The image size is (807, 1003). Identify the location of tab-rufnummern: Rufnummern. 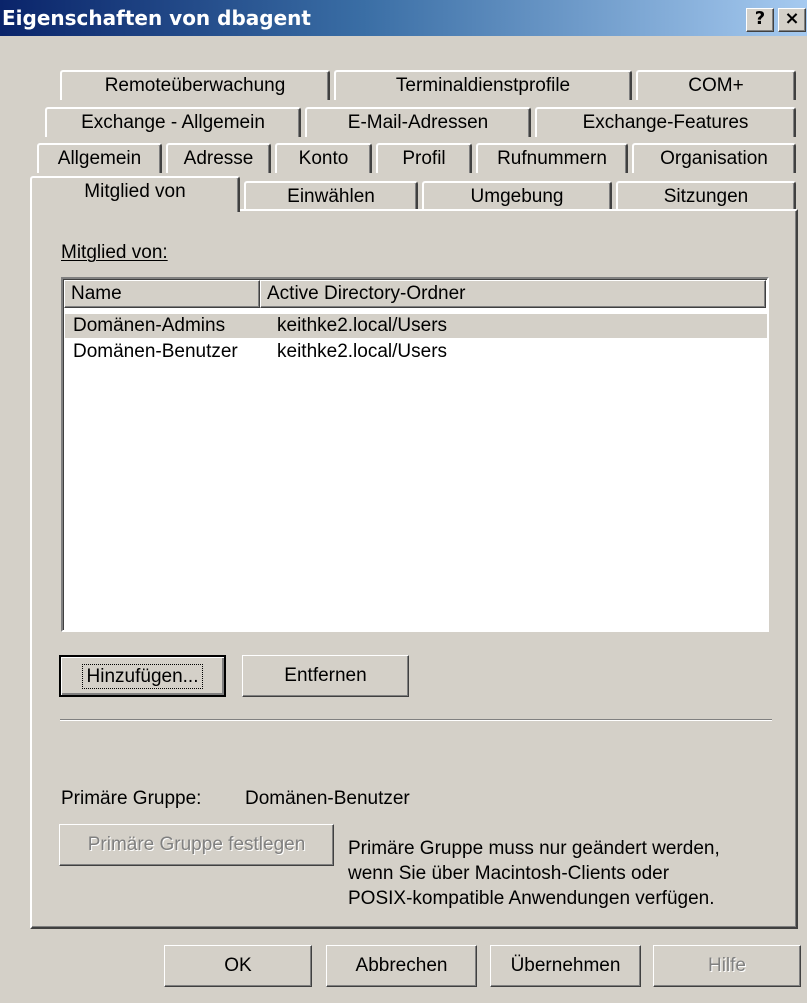
(552, 158).